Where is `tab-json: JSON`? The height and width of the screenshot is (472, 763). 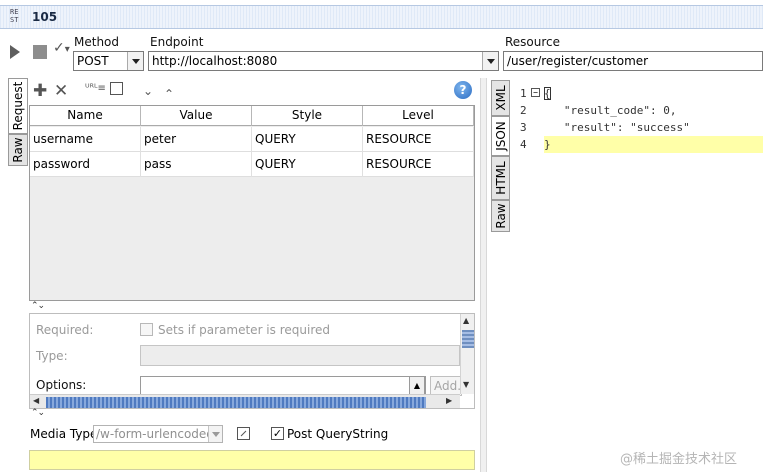 tab-json: JSON is located at coordinates (500, 136).